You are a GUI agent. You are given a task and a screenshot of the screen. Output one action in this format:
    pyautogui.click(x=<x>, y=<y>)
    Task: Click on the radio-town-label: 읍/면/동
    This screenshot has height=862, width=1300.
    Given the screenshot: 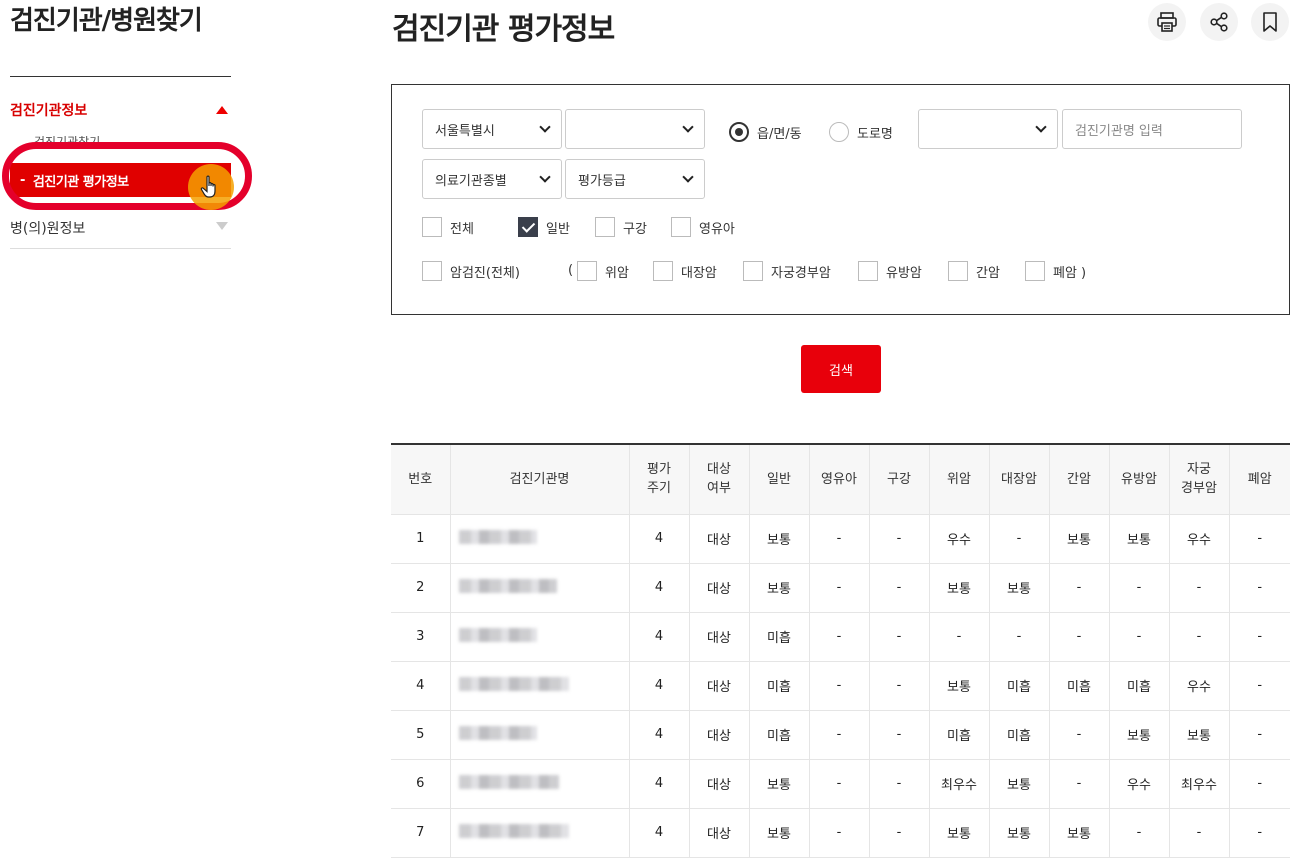 What is the action you would take?
    pyautogui.click(x=779, y=134)
    